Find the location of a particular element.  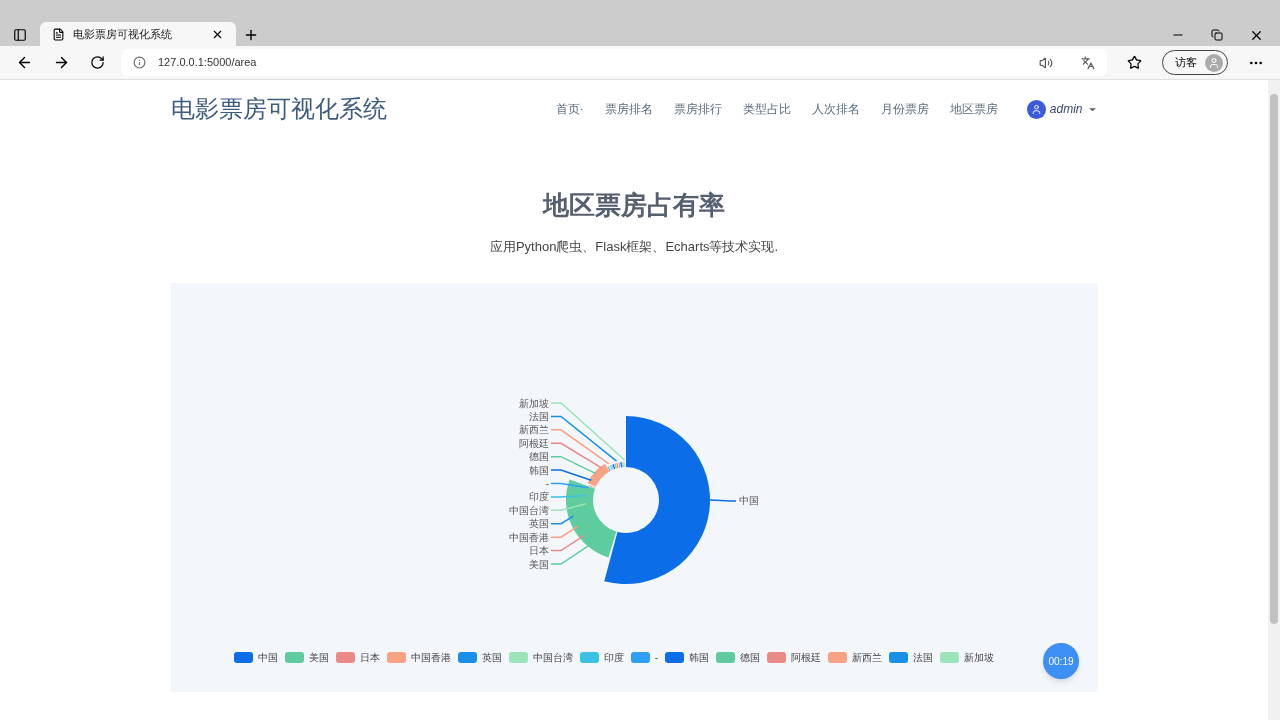

page-heading: 地区票房占有率 is located at coordinates (634, 205).